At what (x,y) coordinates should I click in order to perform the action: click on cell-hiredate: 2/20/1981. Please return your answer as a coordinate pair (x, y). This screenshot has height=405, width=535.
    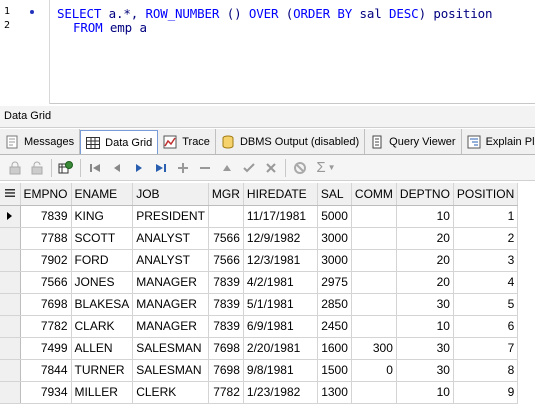
    Looking at the image, I should click on (280, 348).